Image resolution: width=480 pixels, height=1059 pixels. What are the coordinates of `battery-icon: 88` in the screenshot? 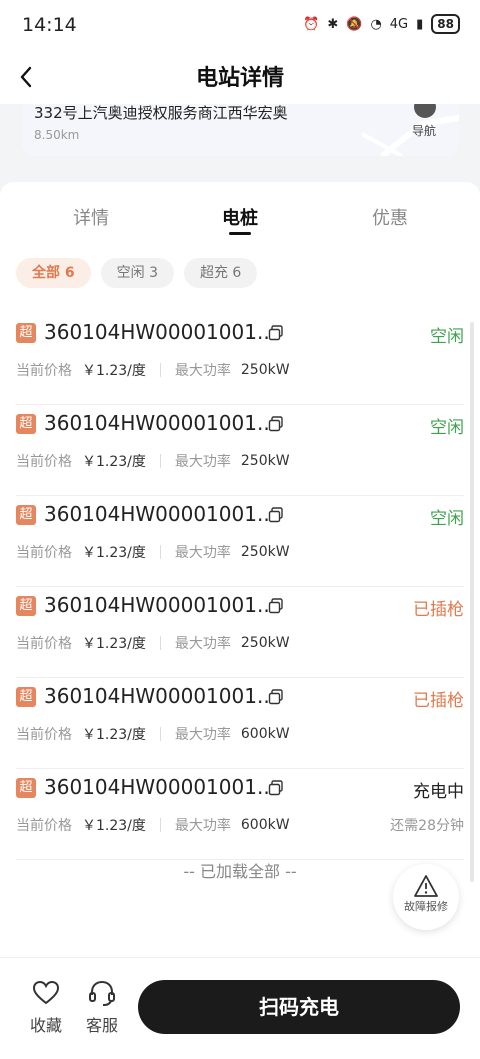 It's located at (445, 24).